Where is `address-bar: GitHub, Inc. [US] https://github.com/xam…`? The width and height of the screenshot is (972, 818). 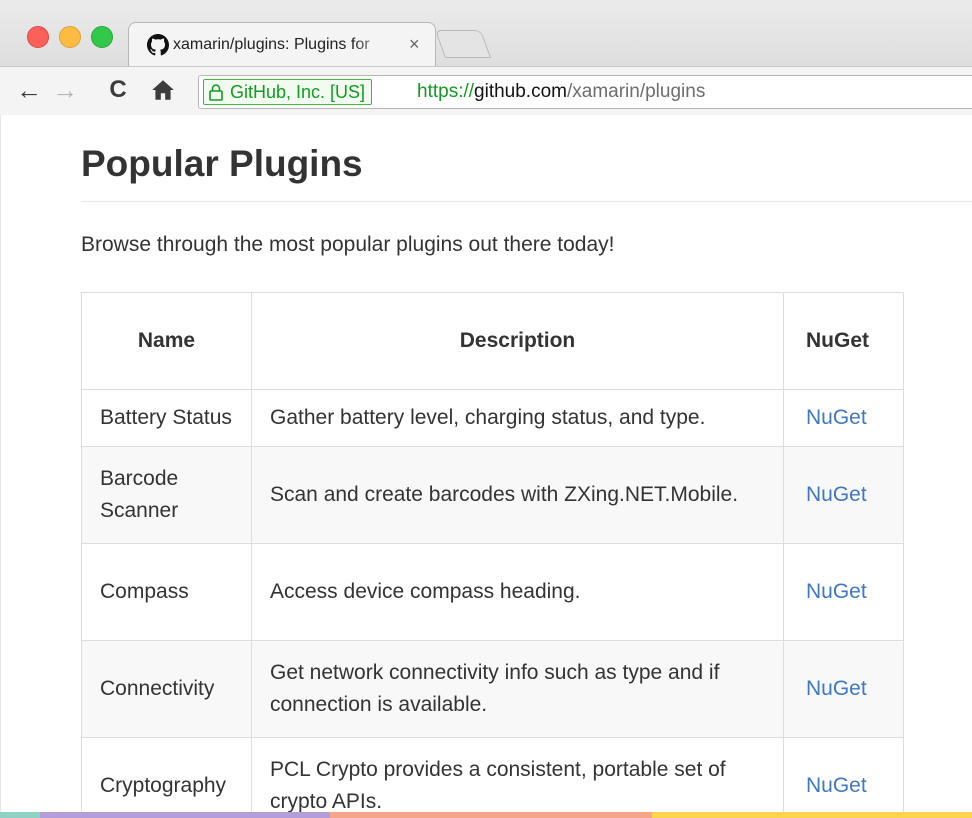
address-bar: GitHub, Inc. [US] https://github.com/xam… is located at coordinates (585, 92).